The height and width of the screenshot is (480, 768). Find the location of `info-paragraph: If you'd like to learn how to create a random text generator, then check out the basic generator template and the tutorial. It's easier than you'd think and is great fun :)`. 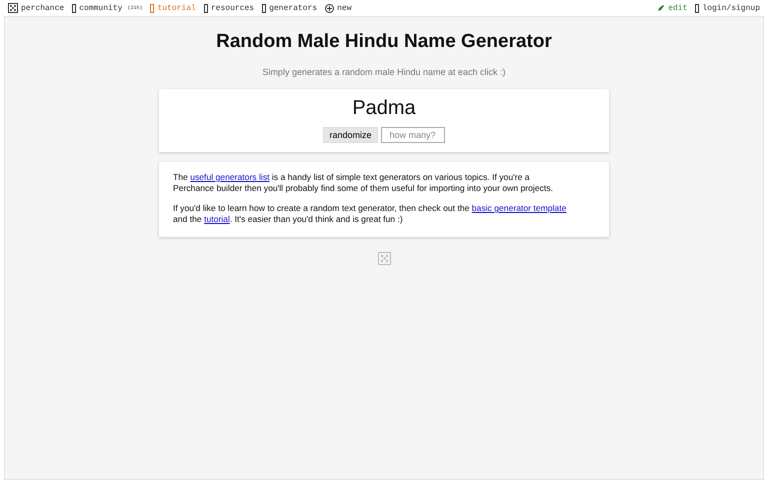

info-paragraph: If you'd like to learn how to create a random text generator, then check out the basic generator template and the tutorial. It's easier than you'd think and is great fun :) is located at coordinates (370, 214).